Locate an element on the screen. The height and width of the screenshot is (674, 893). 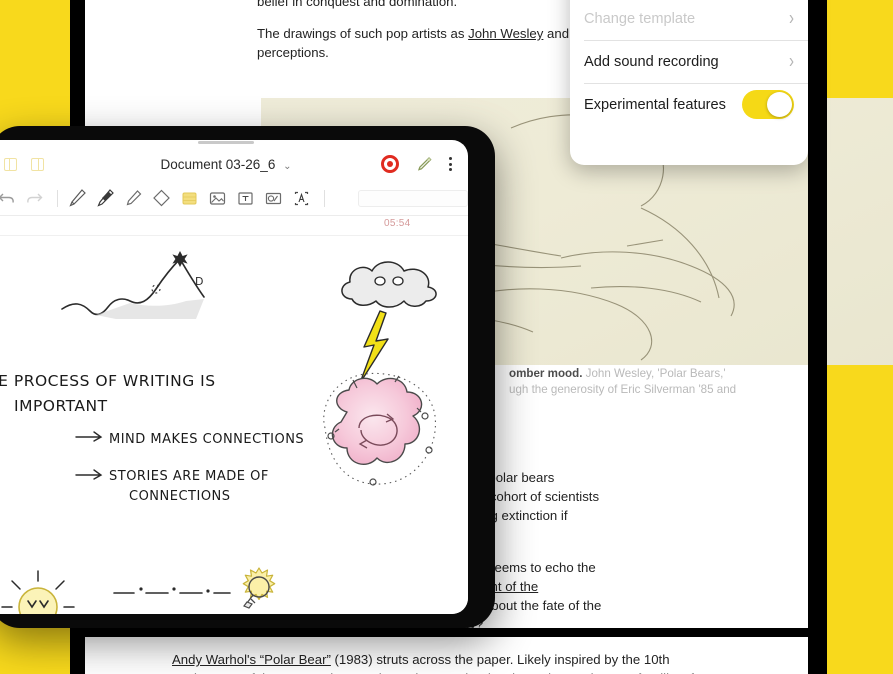
text-box-icon is located at coordinates (245, 198).